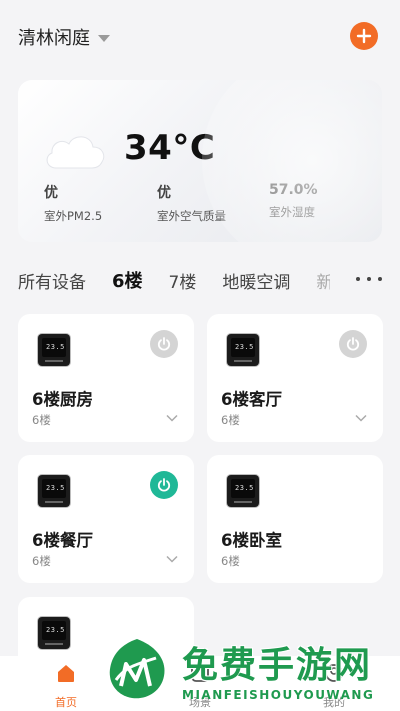 This screenshot has height=711, width=400. Describe the element at coordinates (52, 280) in the screenshot. I see `tab-all-devices: 所有设备` at that location.